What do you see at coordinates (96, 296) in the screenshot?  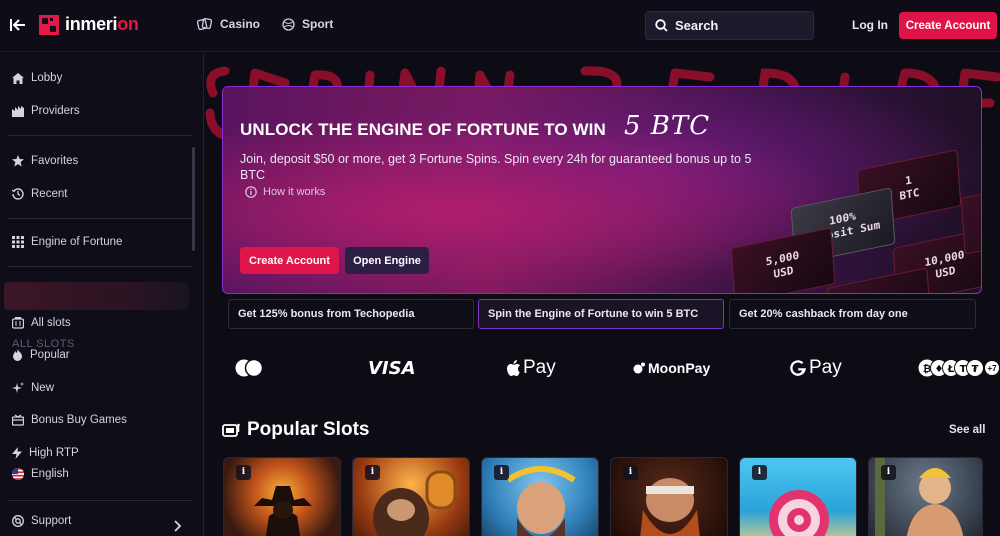 I see `sidebar-active-highlight` at bounding box center [96, 296].